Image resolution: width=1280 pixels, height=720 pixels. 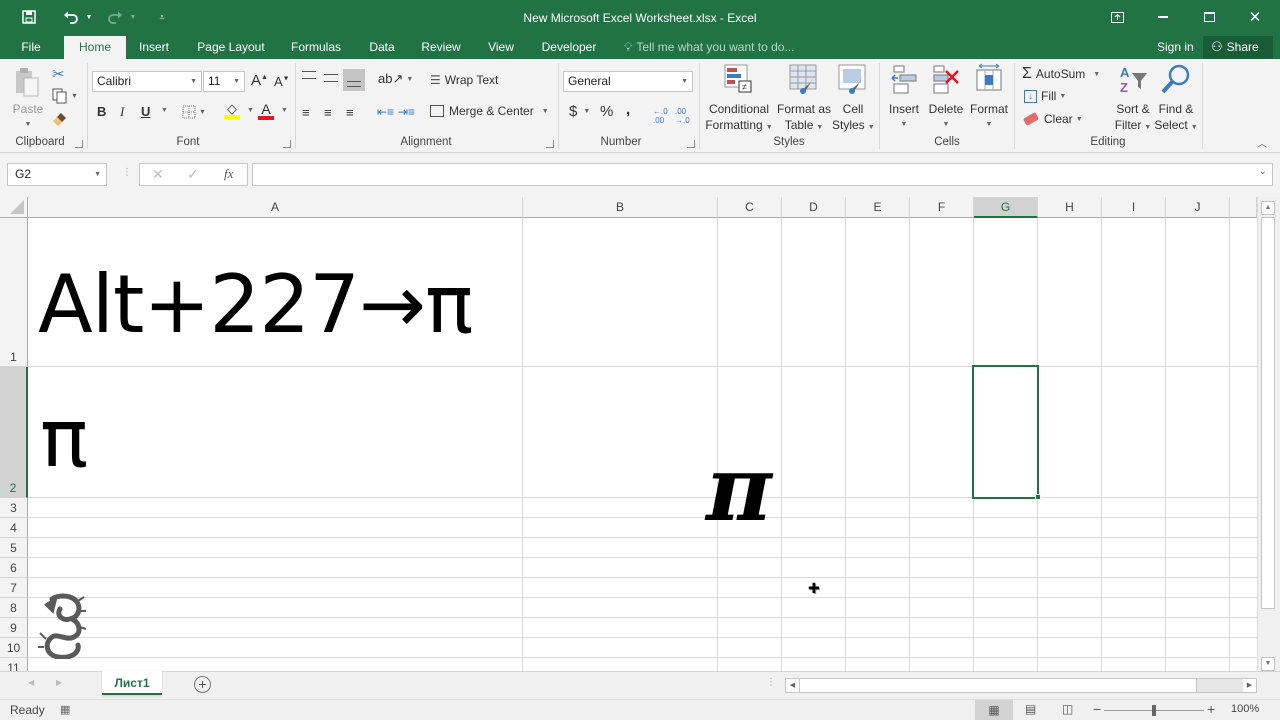 I want to click on increase-decimal-button: ←.0.00, so click(x=660, y=116).